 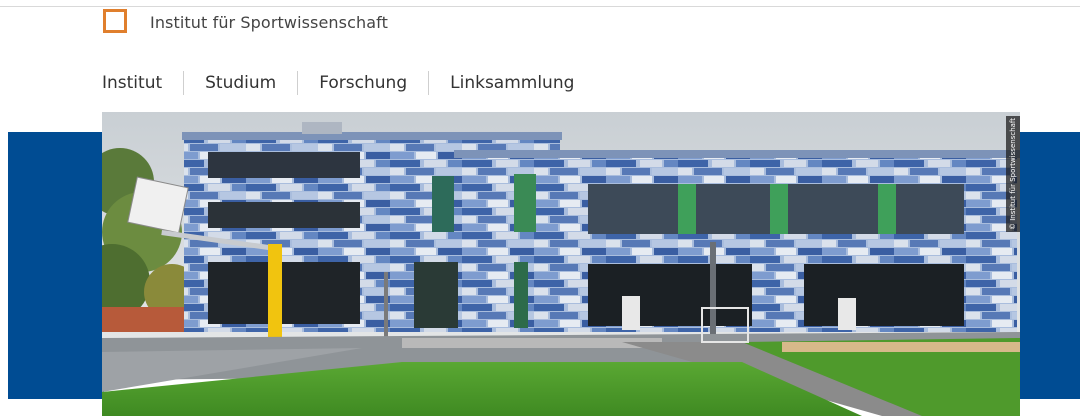 What do you see at coordinates (56, 265) in the screenshot?
I see `hero-band-left` at bounding box center [56, 265].